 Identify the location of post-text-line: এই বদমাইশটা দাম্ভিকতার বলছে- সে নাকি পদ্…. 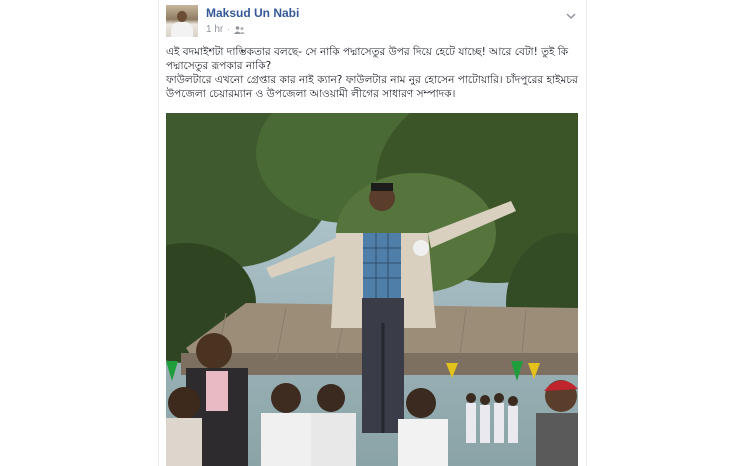
(367, 59).